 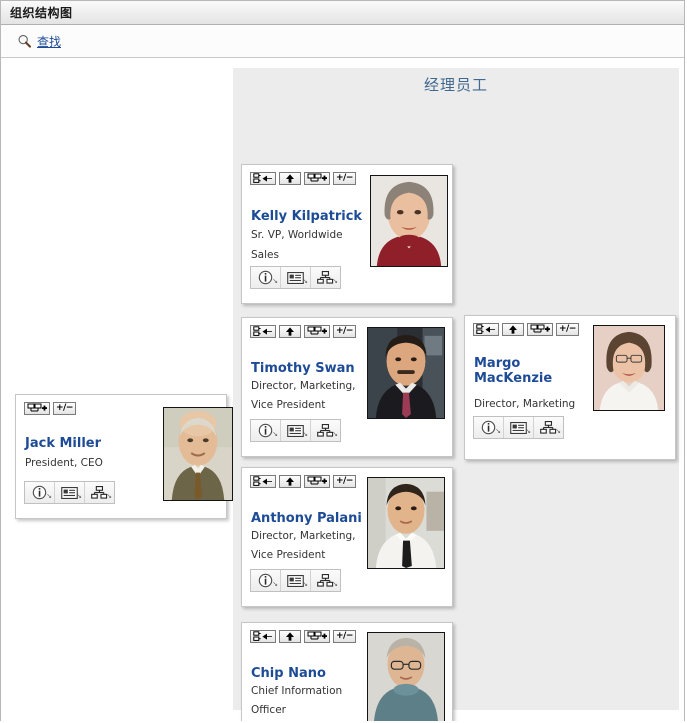 What do you see at coordinates (85, 443) in the screenshot?
I see `person-name: Jack Miller` at bounding box center [85, 443].